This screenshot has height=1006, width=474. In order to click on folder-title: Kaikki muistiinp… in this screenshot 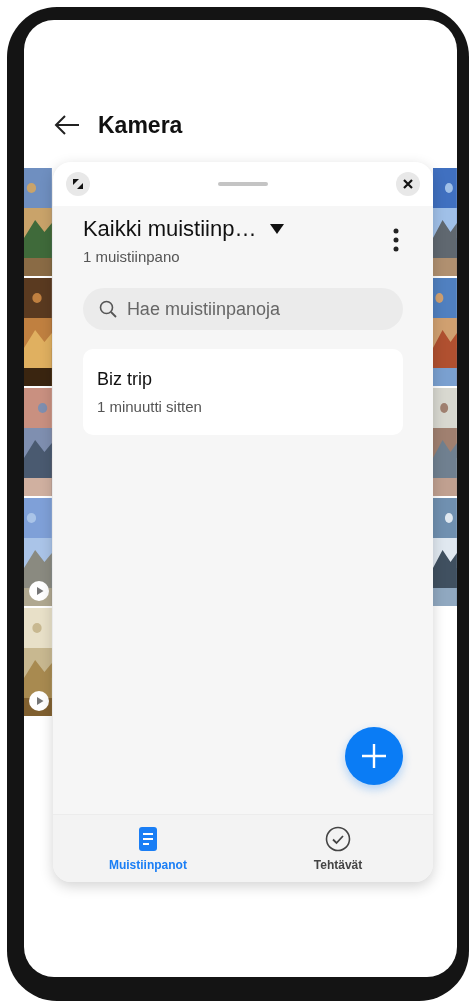, I will do `click(169, 229)`.